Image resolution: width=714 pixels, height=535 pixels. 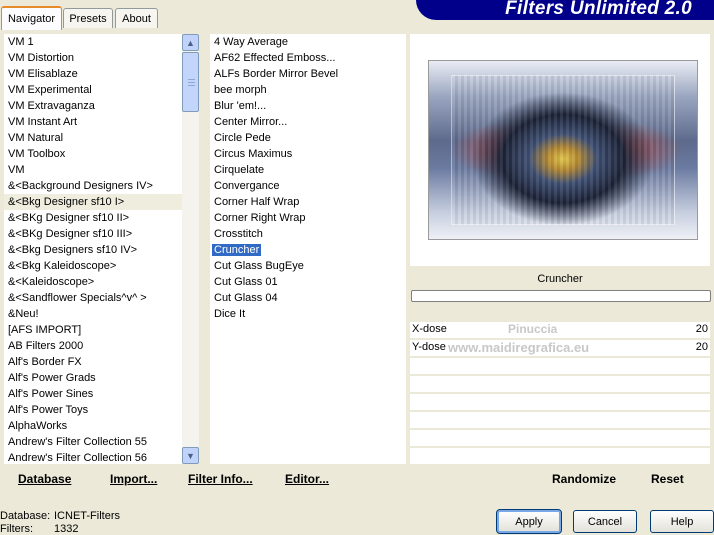 What do you see at coordinates (533, 329) in the screenshot?
I see `watermark-line1: Pinuccia` at bounding box center [533, 329].